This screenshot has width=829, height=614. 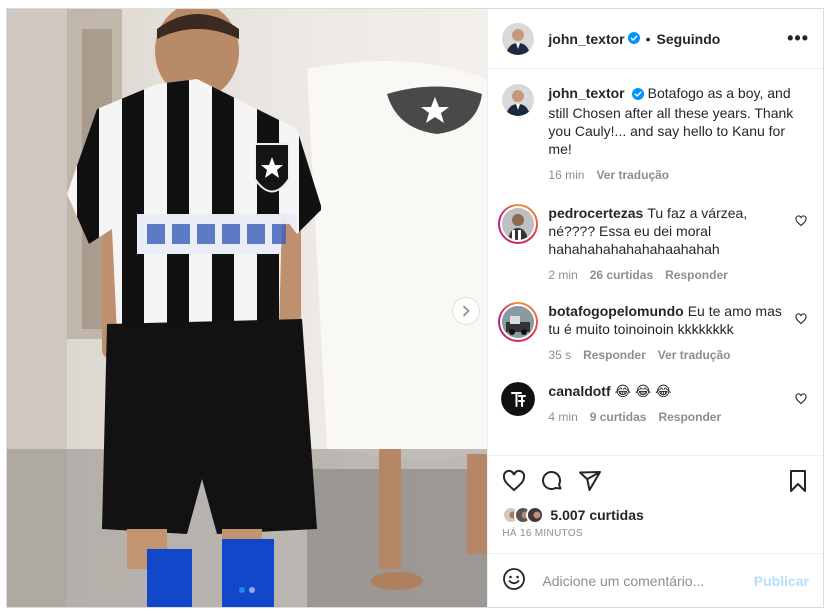 I want to click on add-comment-bar: Publicar, so click(x=655, y=580).